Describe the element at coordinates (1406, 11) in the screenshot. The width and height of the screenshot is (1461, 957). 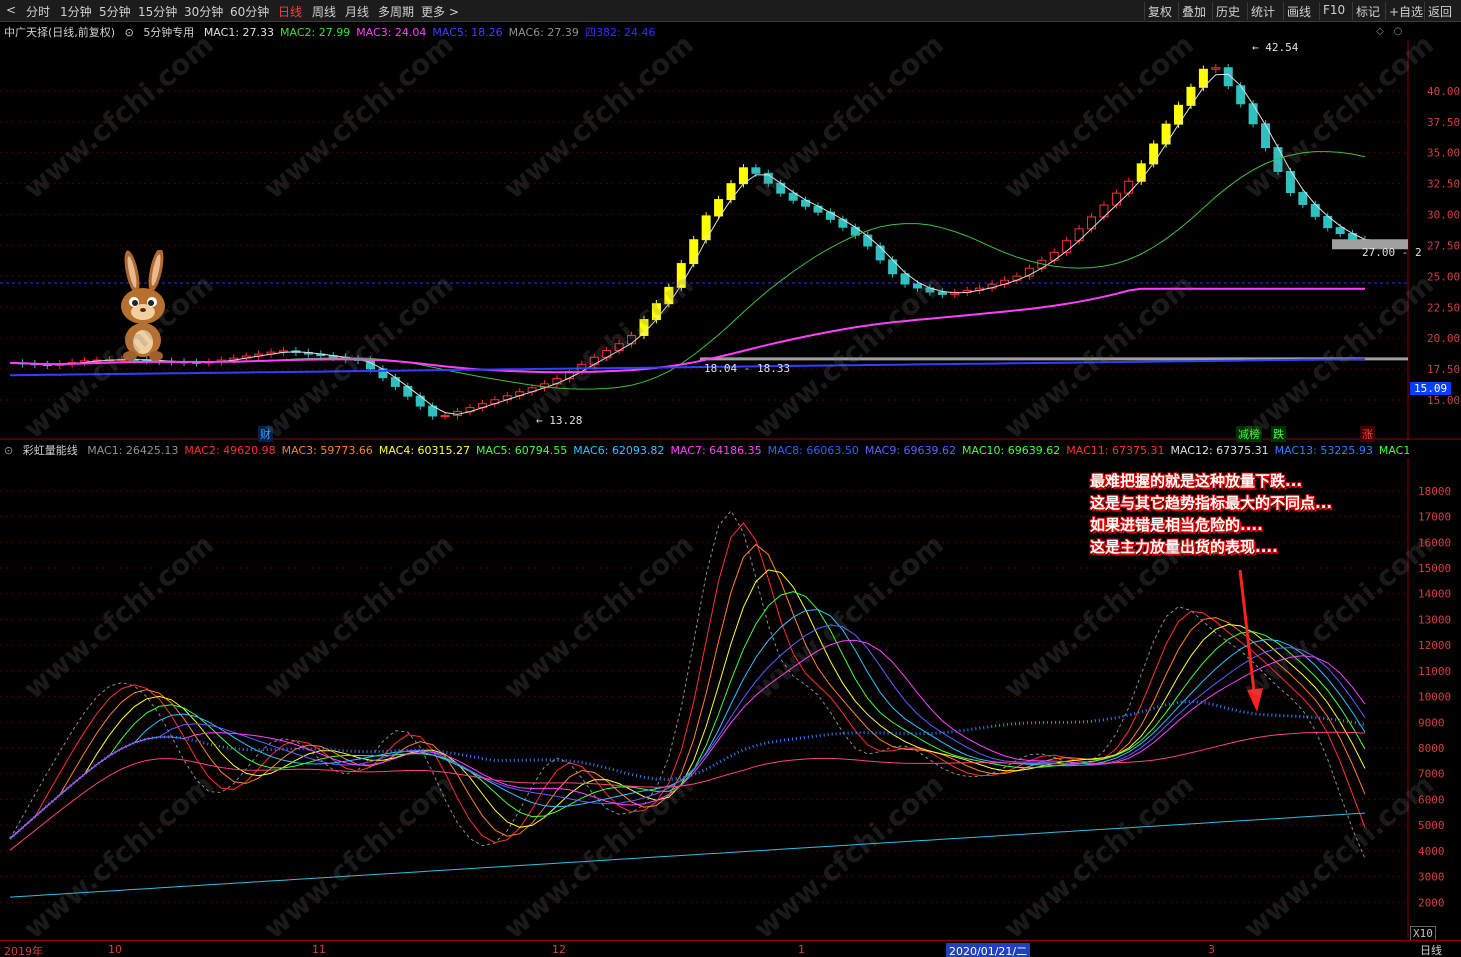
I see `toolbar-right-item-7: +自选` at that location.